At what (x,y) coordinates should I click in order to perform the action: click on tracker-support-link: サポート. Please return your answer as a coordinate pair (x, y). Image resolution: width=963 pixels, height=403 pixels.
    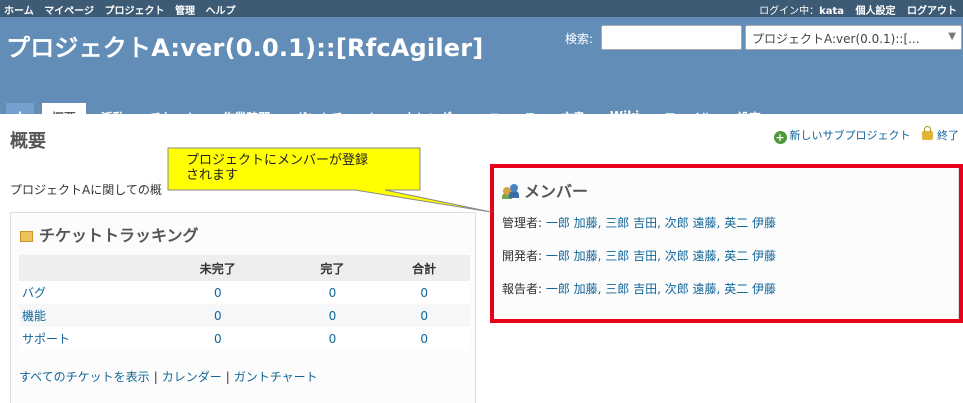
    Looking at the image, I should click on (84, 338).